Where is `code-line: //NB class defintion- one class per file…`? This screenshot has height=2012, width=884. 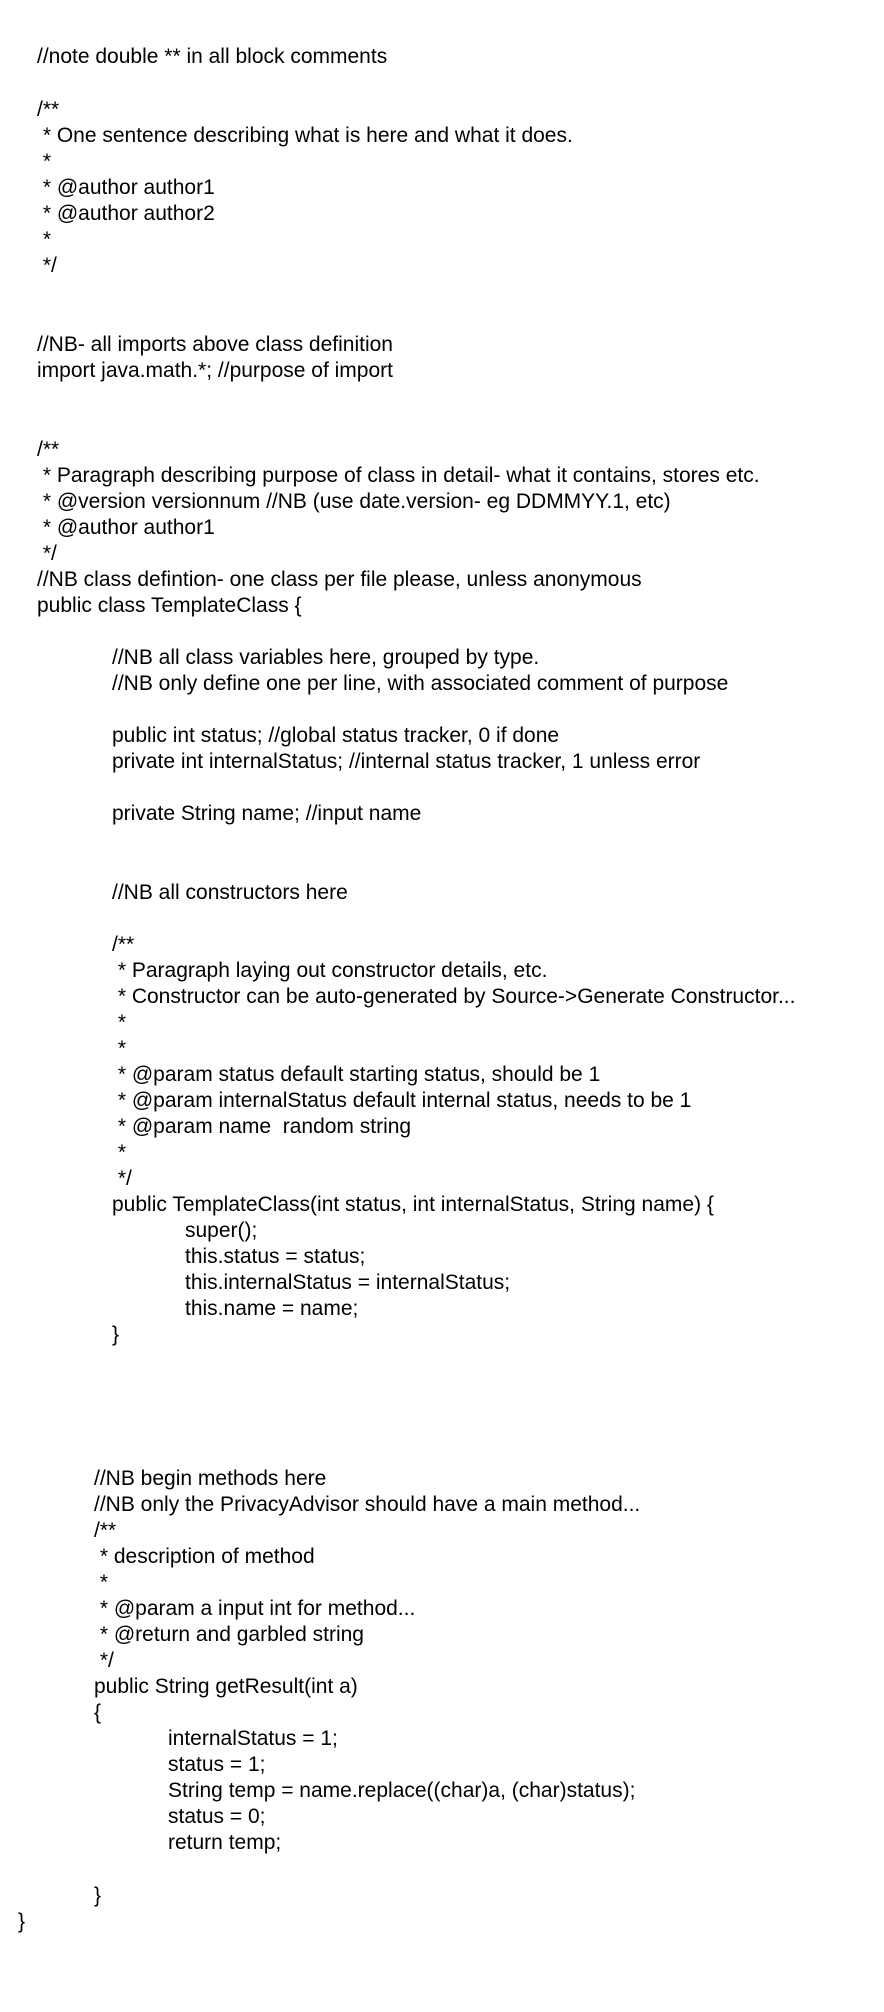
code-line: //NB class defintion- one class per file… is located at coordinates (339, 579).